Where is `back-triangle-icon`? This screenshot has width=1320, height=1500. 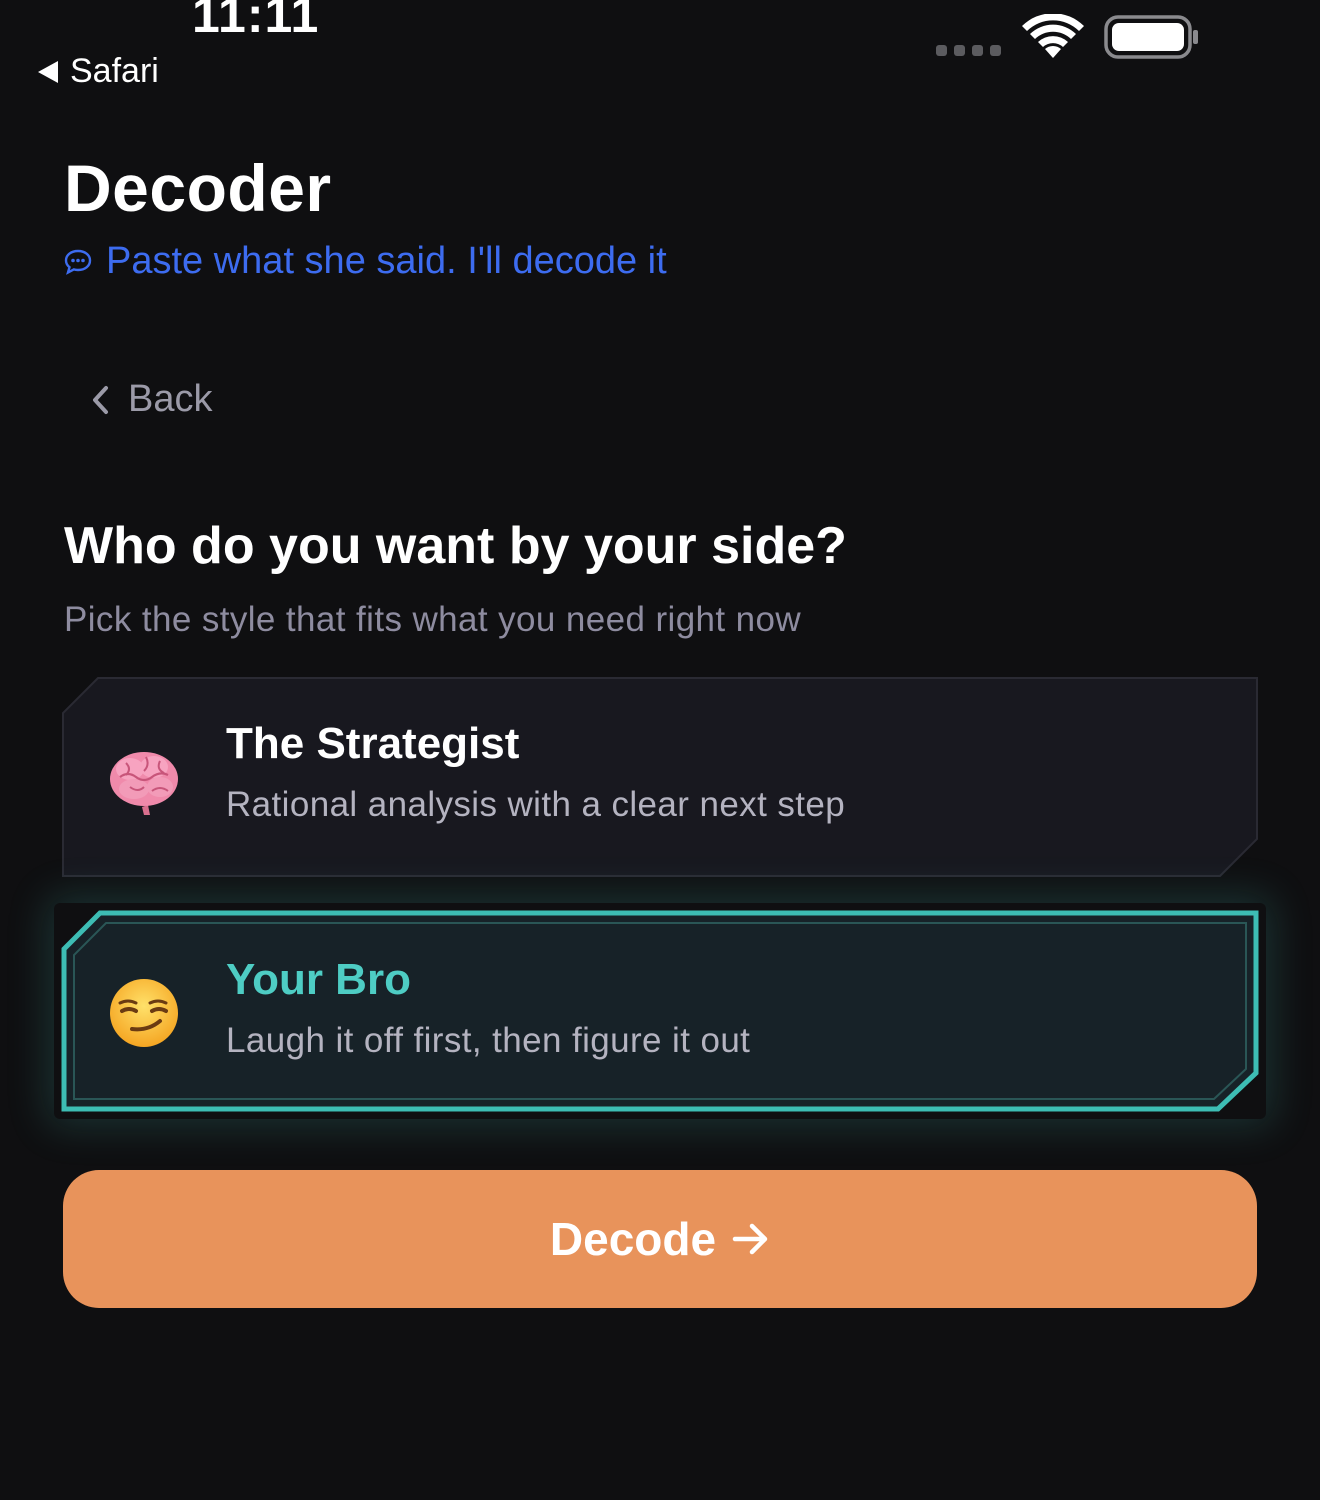
back-triangle-icon is located at coordinates (48, 71).